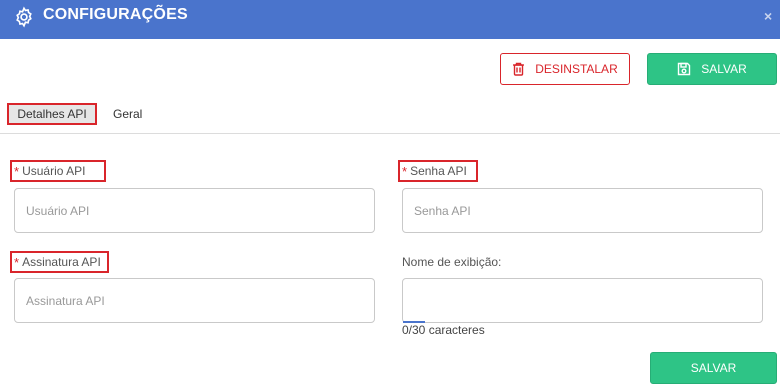  Describe the element at coordinates (519, 69) in the screenshot. I see `trash-icon` at that location.